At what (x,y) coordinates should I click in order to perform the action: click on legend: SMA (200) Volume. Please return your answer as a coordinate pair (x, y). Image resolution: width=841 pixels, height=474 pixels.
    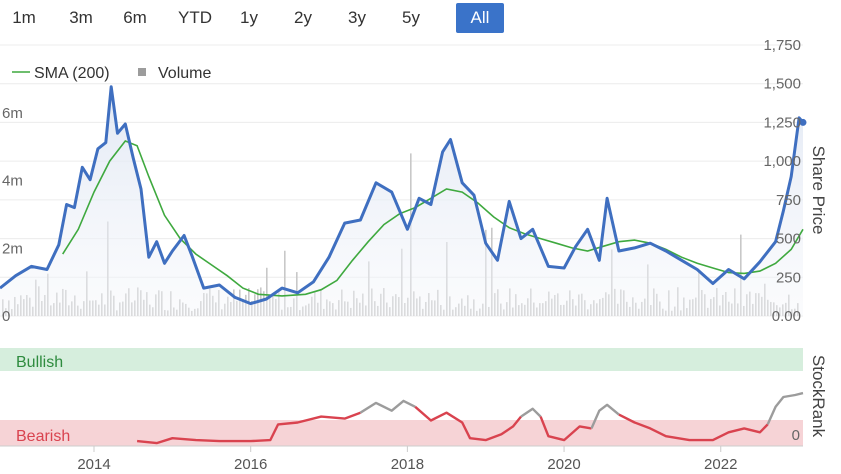
    Looking at the image, I should click on (111, 73).